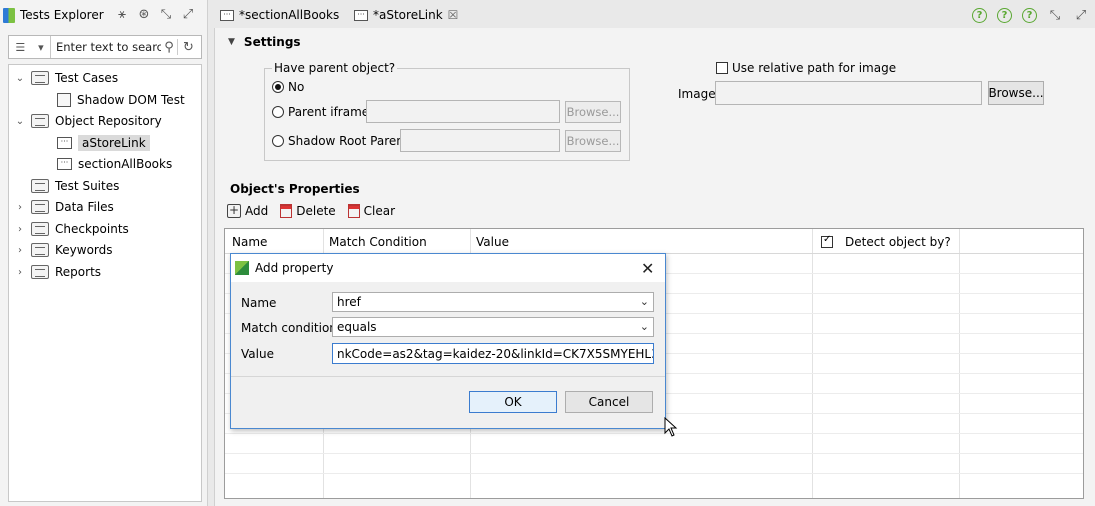 The width and height of the screenshot is (1095, 506). Describe the element at coordinates (188, 47) in the screenshot. I see `advanced-search-icon: ↻` at that location.